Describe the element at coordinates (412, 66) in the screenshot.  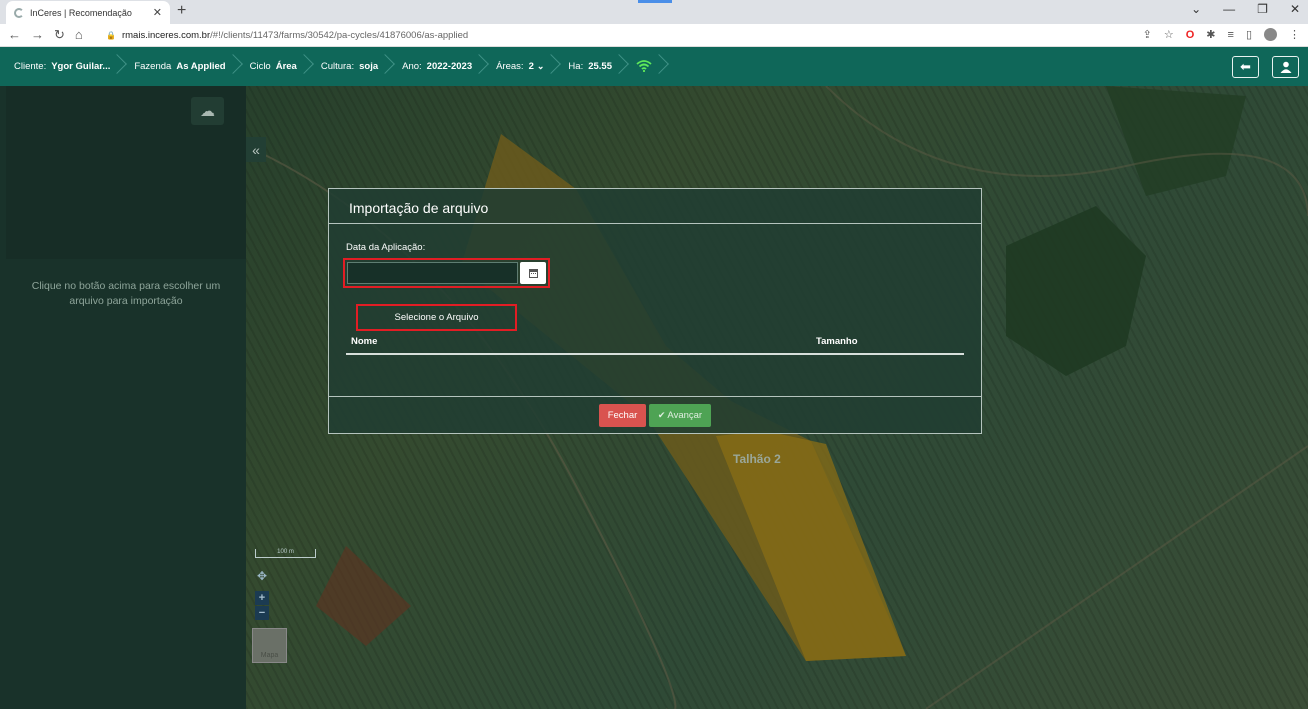
I see `crumb-label: Ano:` at that location.